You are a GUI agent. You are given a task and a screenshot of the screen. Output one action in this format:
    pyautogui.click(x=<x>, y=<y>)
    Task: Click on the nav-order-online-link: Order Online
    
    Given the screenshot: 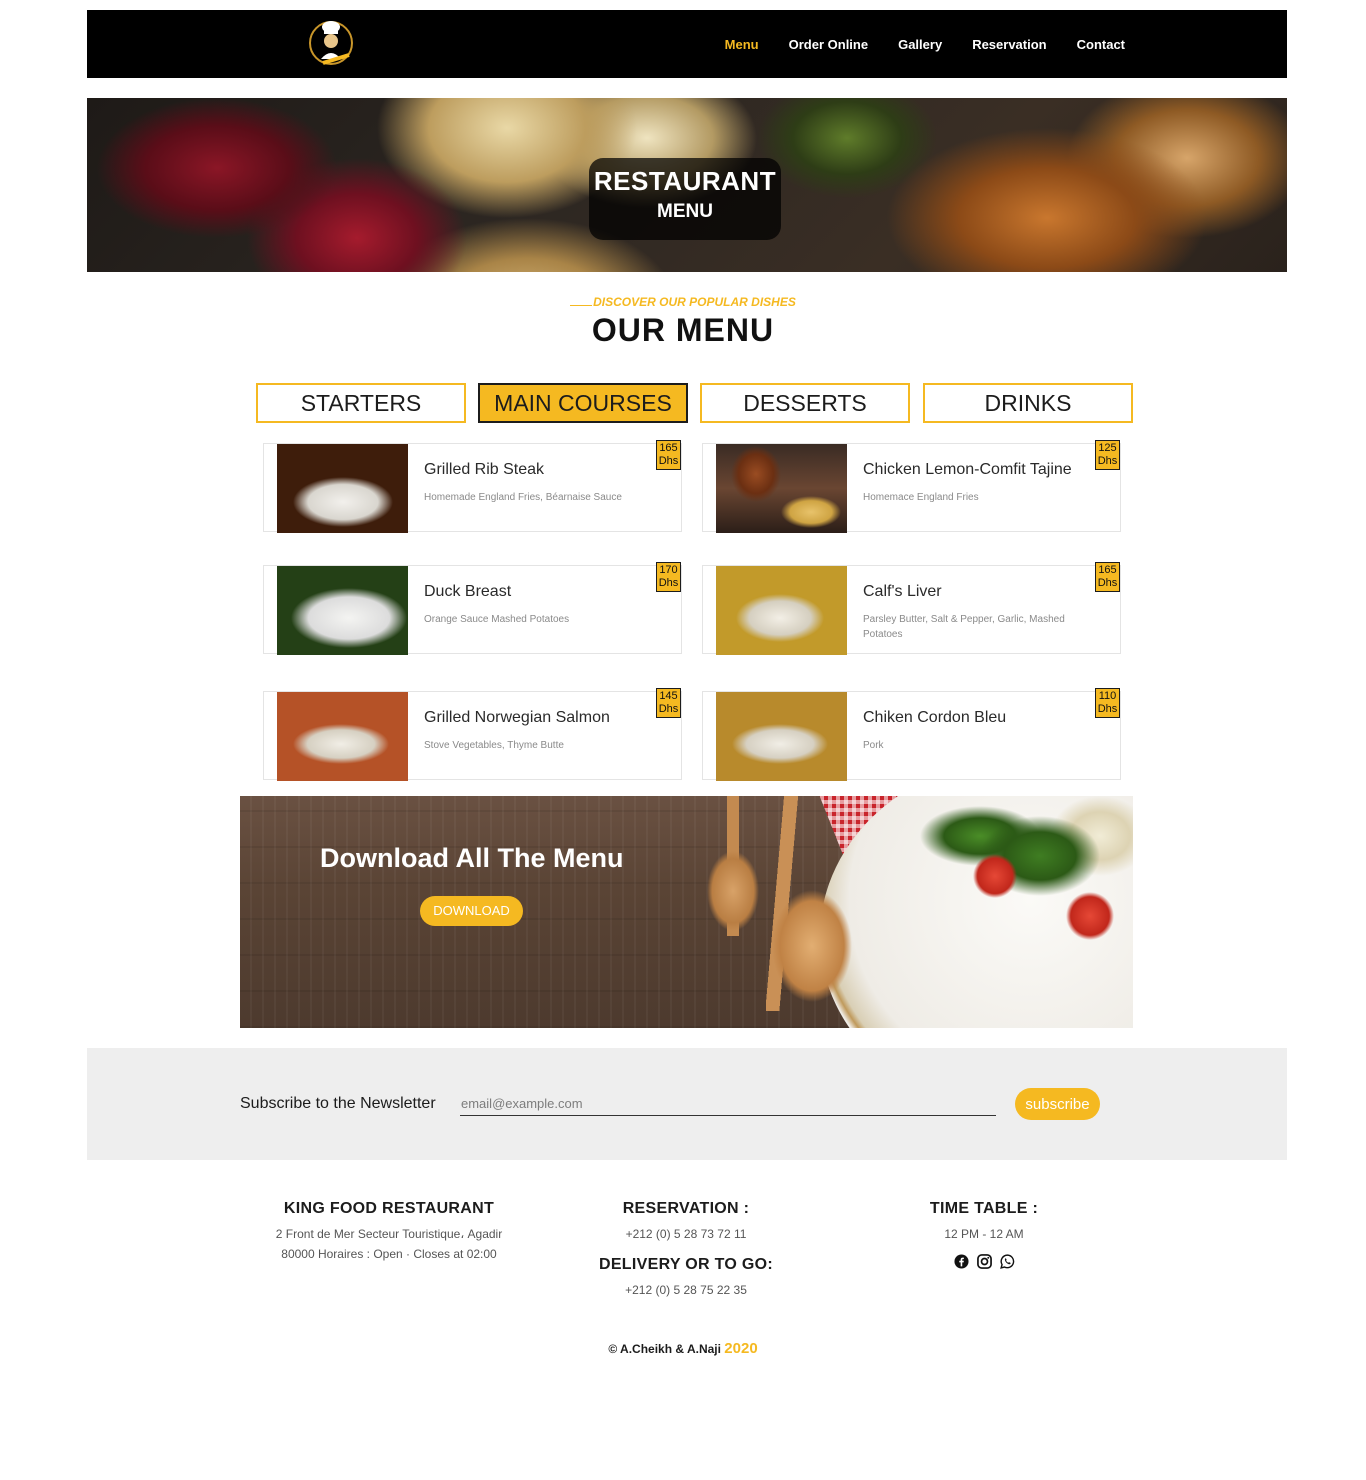 What is the action you would take?
    pyautogui.click(x=828, y=44)
    